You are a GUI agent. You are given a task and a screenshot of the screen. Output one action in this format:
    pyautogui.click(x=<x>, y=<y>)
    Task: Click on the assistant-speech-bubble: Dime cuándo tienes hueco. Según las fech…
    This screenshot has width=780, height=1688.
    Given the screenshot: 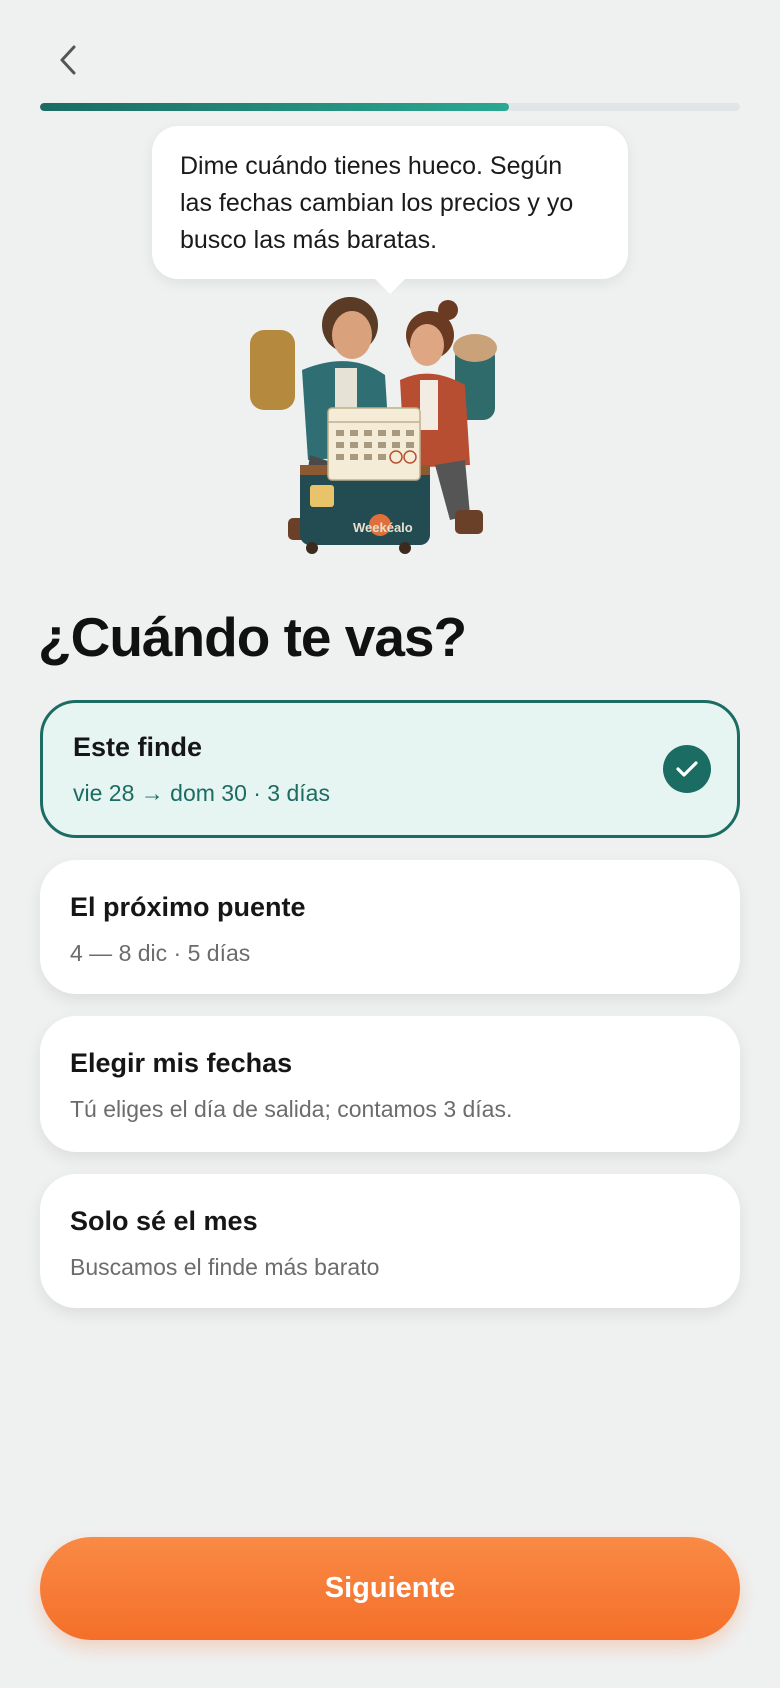 What is the action you would take?
    pyautogui.click(x=390, y=202)
    